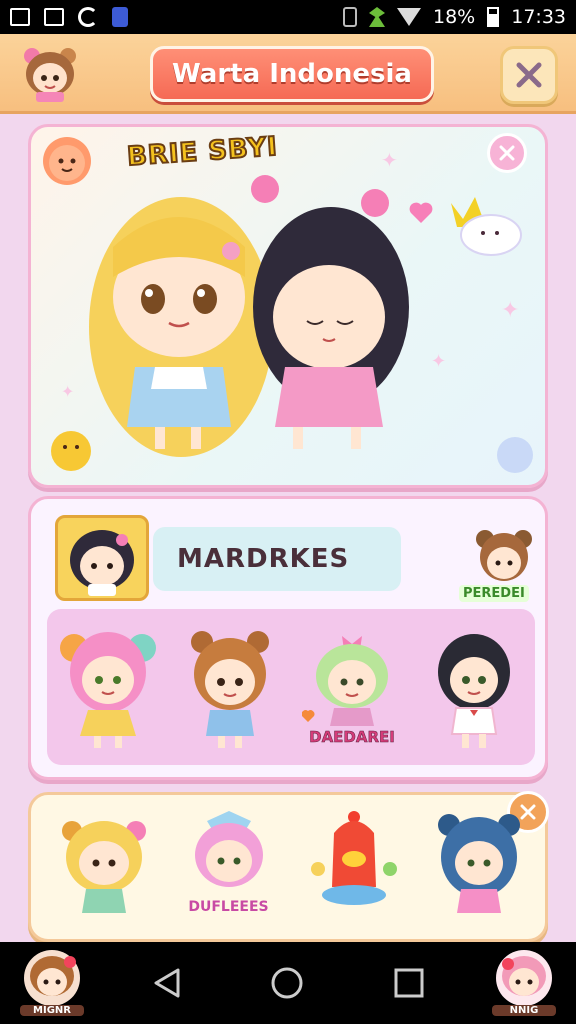  Describe the element at coordinates (50, 74) in the screenshot. I see `profile-avatar` at that location.